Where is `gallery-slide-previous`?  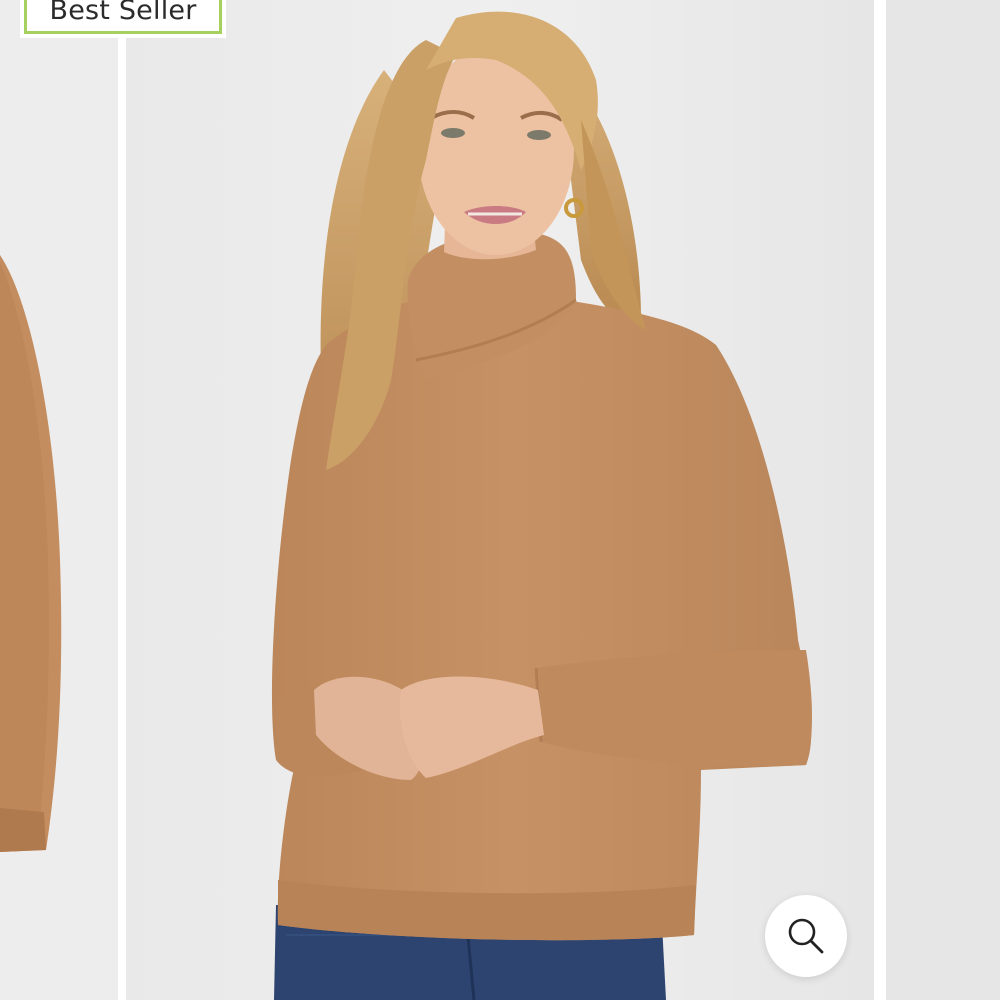 gallery-slide-previous is located at coordinates (59, 500).